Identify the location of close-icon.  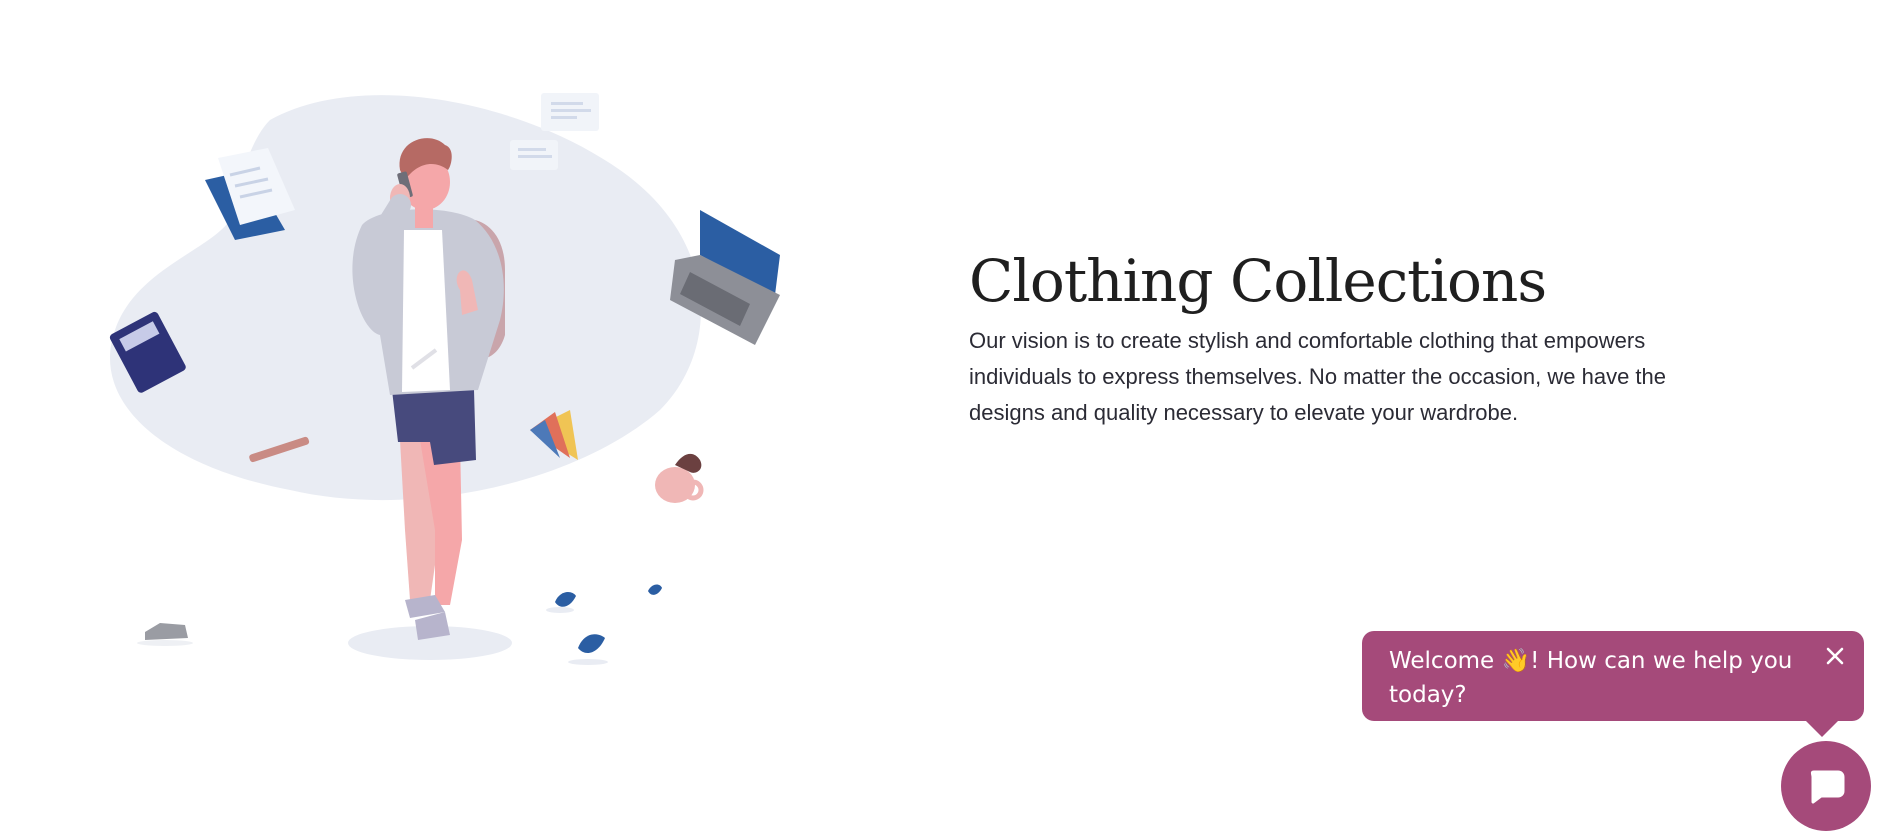
(1835, 656).